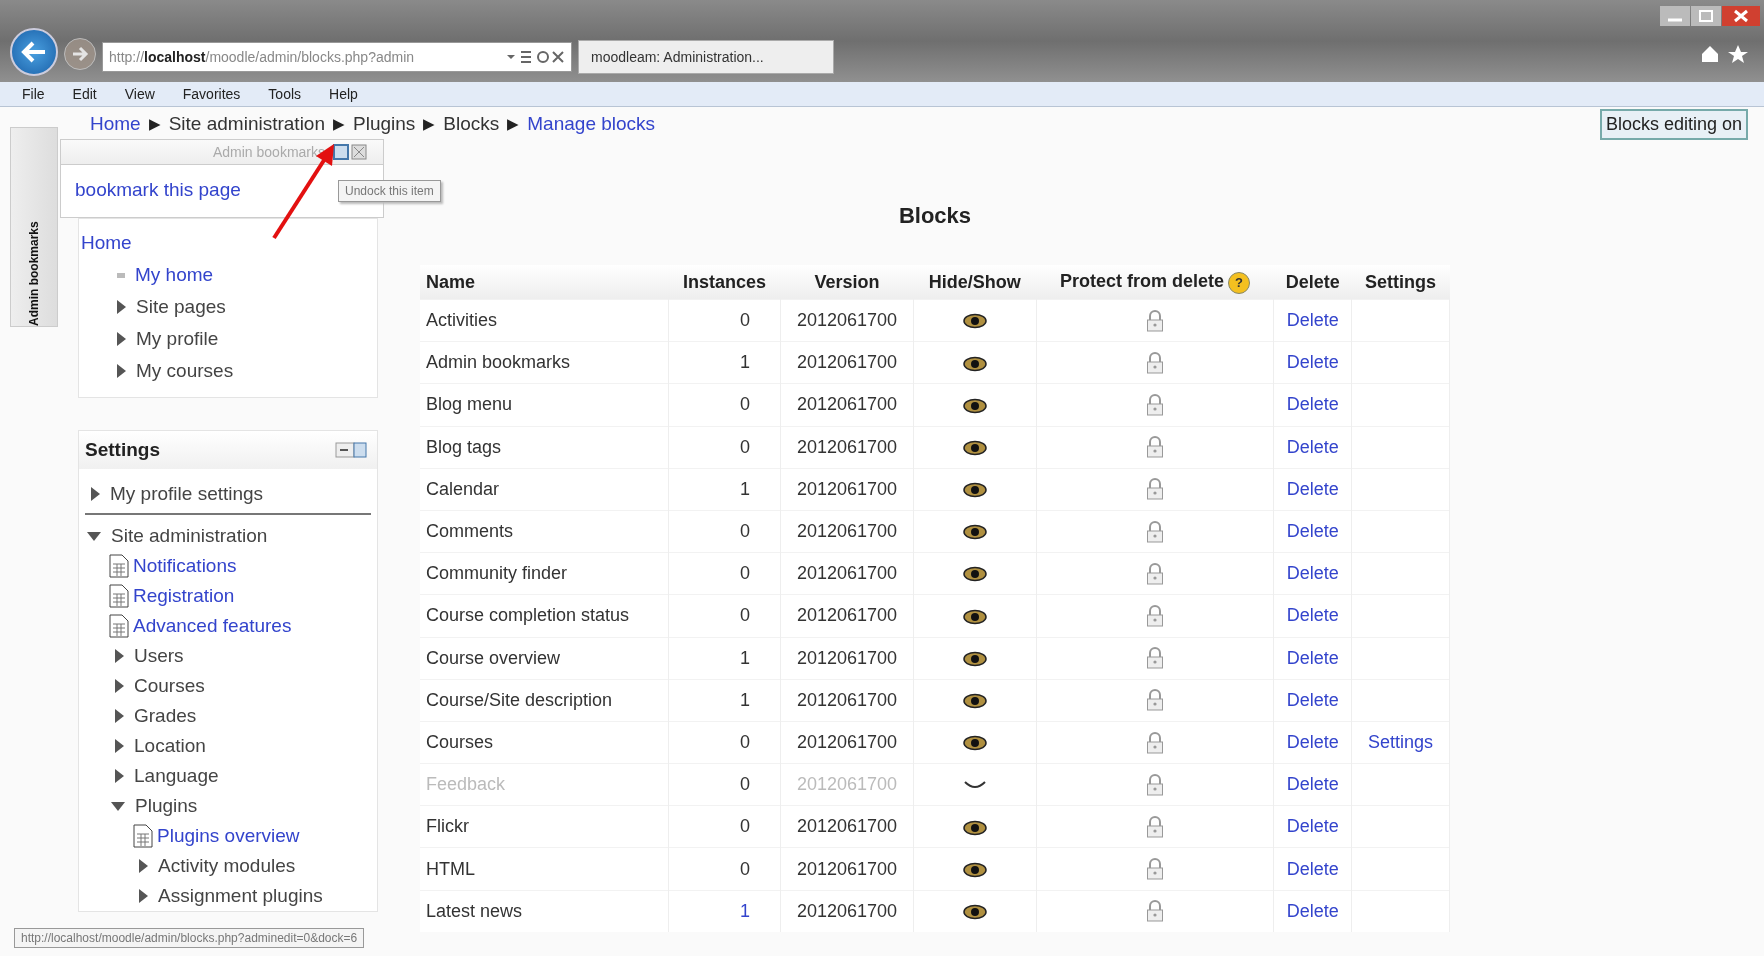  I want to click on breadcrumb-item: Home, so click(115, 124).